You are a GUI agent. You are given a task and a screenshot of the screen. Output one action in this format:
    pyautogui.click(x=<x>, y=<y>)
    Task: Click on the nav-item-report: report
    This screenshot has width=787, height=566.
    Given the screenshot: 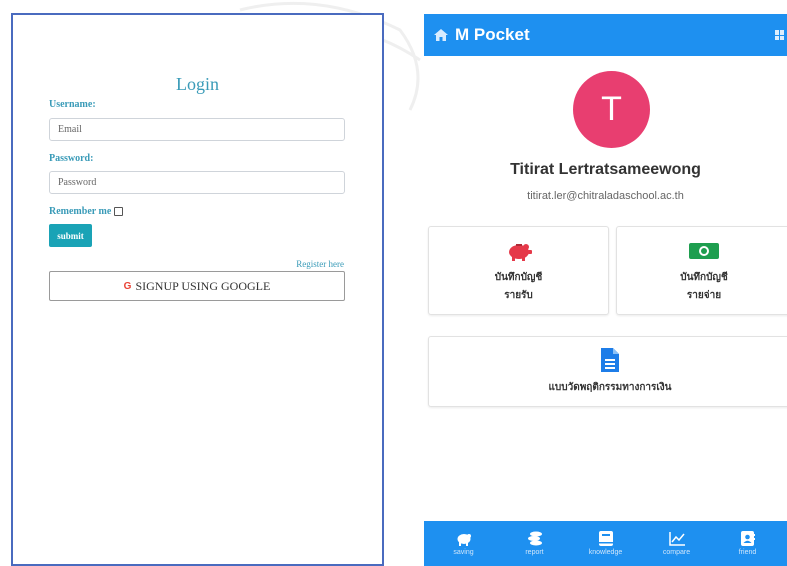 What is the action you would take?
    pyautogui.click(x=535, y=543)
    